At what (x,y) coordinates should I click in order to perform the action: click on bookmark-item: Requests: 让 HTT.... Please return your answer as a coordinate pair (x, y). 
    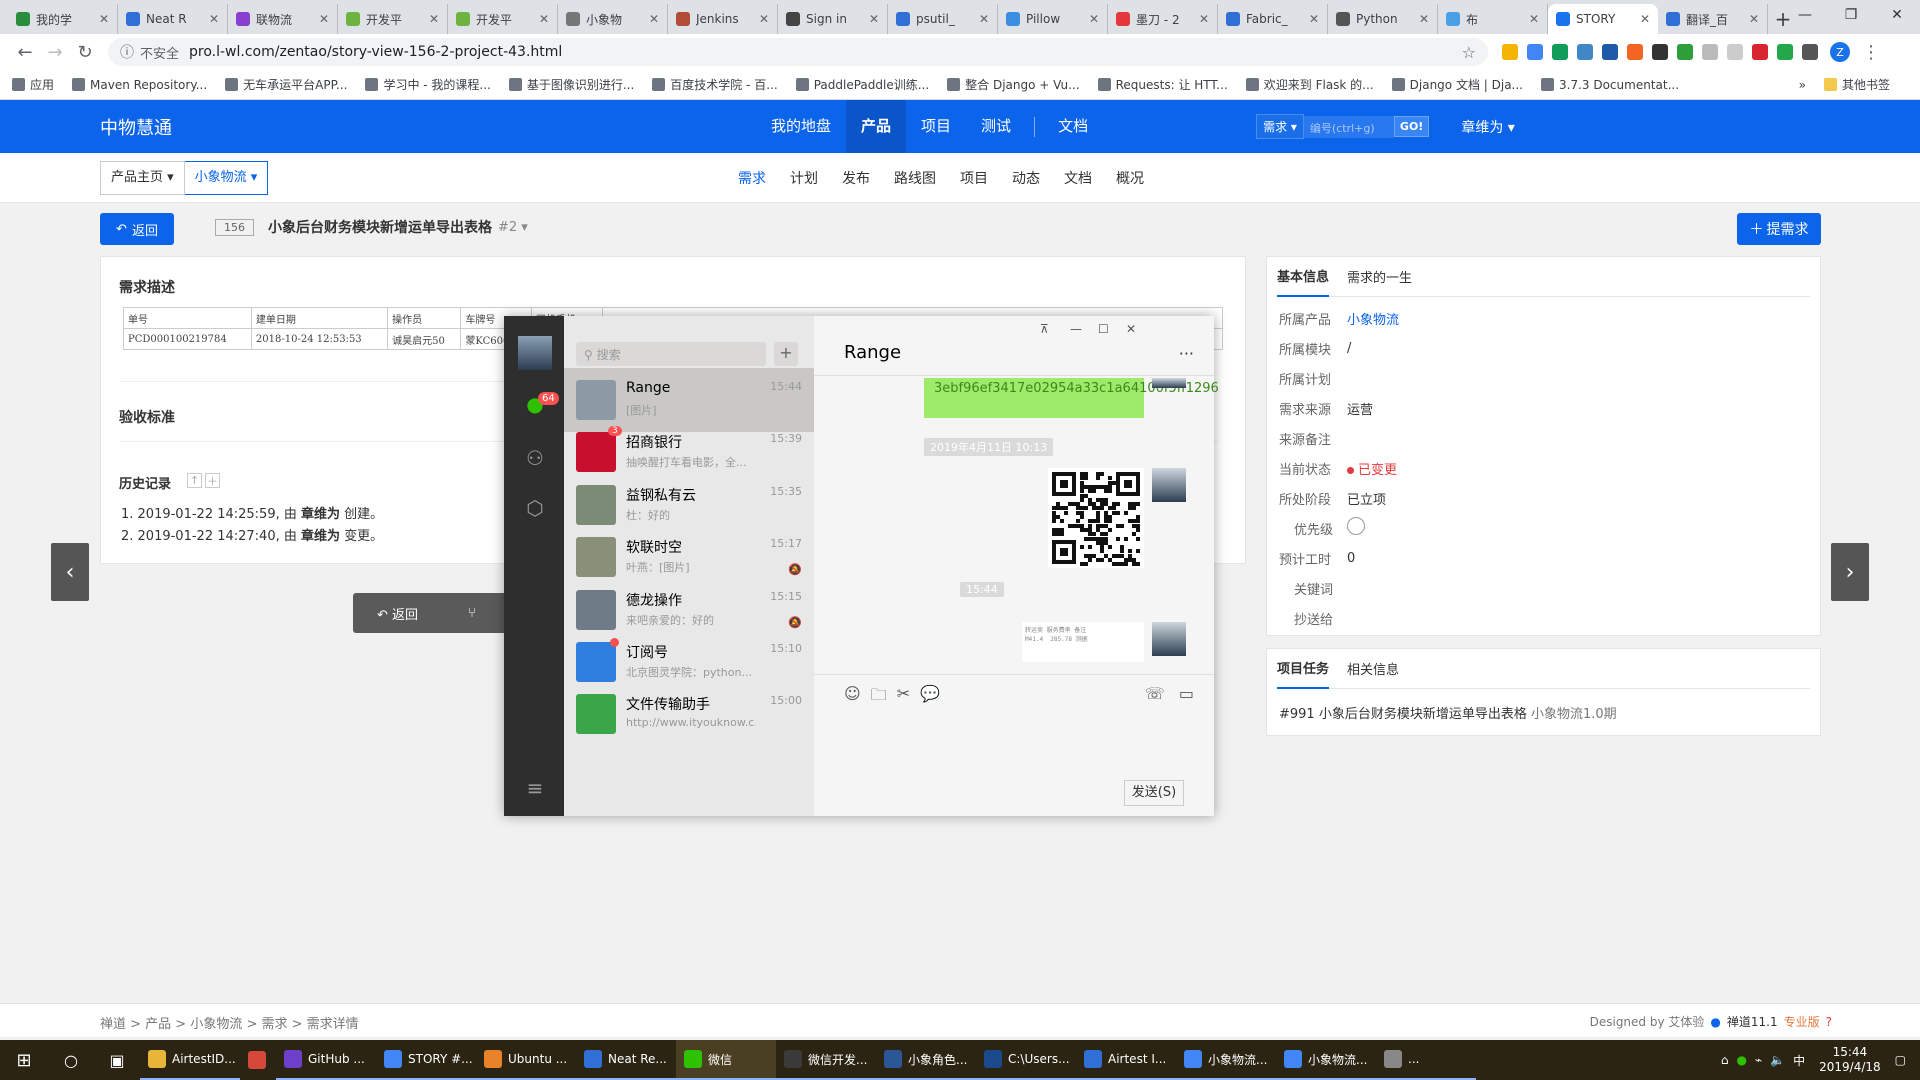
    Looking at the image, I should click on (1162, 84).